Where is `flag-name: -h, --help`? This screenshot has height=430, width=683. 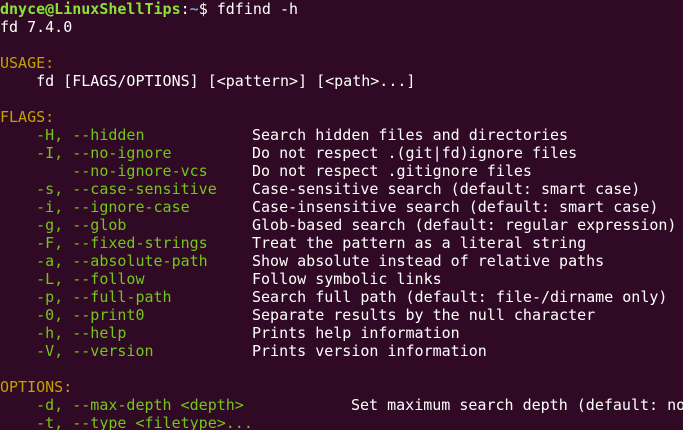 flag-name: -h, --help is located at coordinates (63, 333).